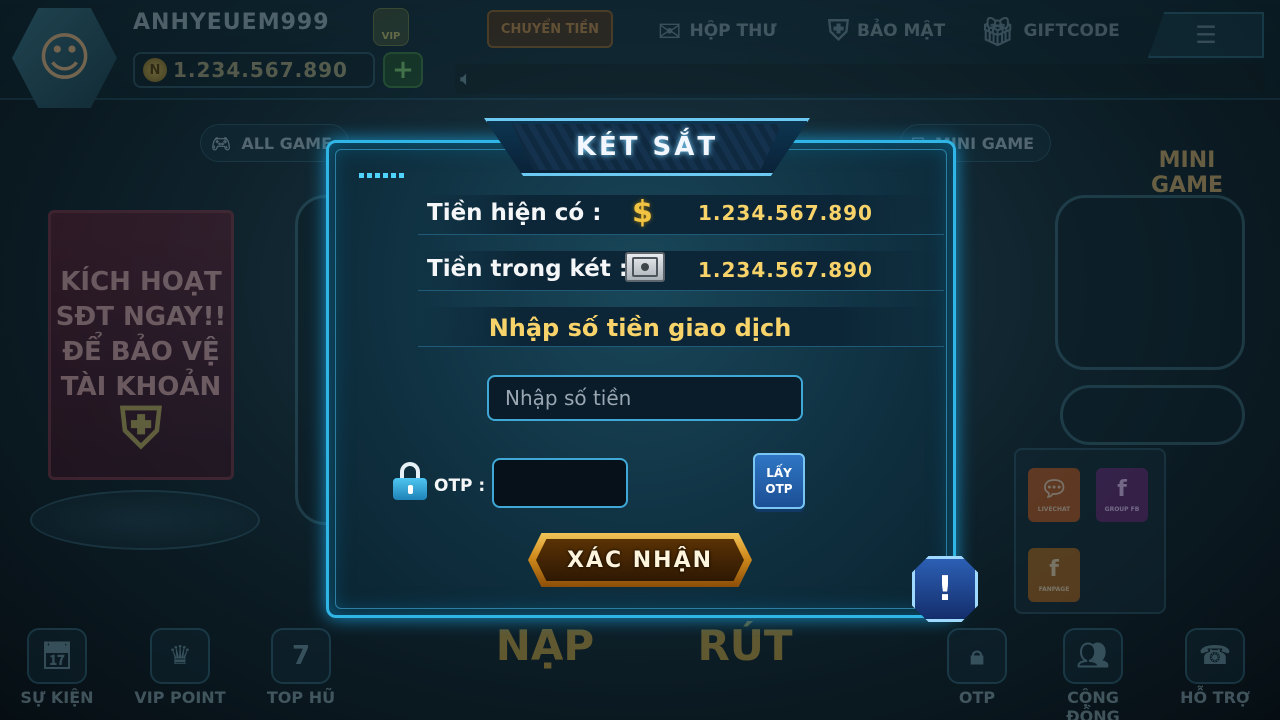 This screenshot has height=720, width=1280. I want to click on fanpage-label: FANPAGE, so click(1054, 589).